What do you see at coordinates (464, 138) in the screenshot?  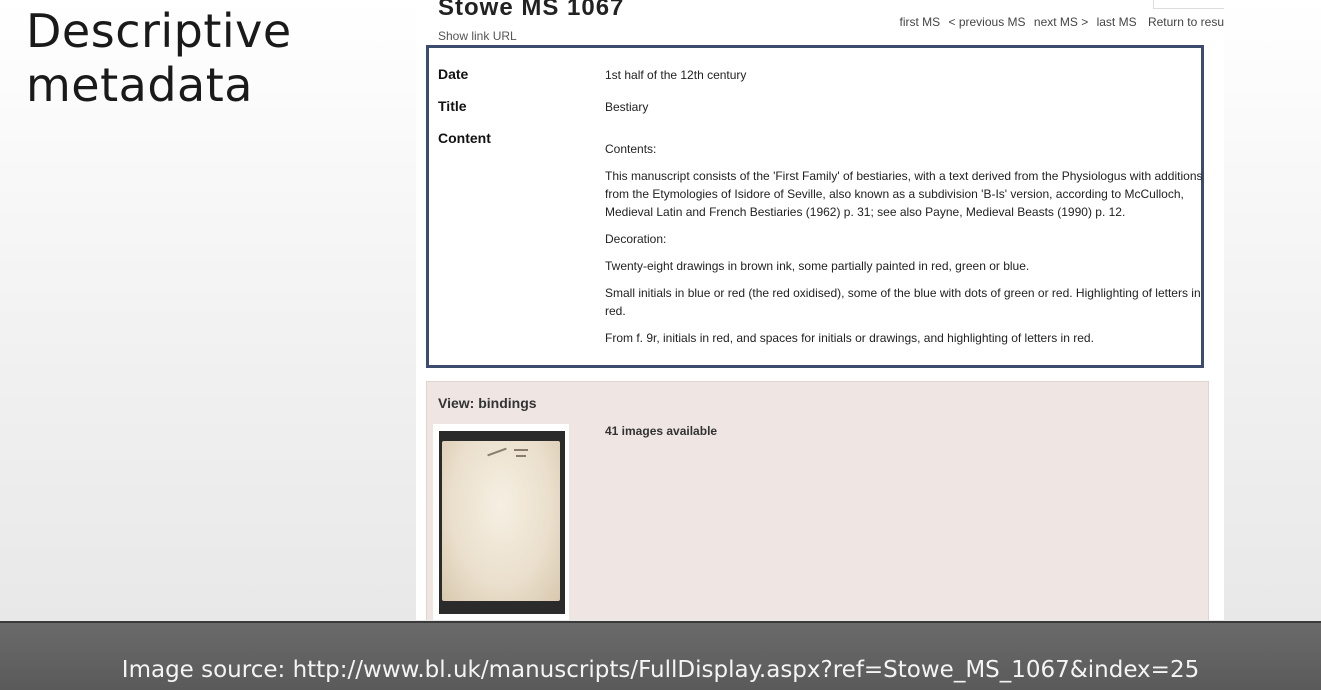 I see `content-label: Content` at bounding box center [464, 138].